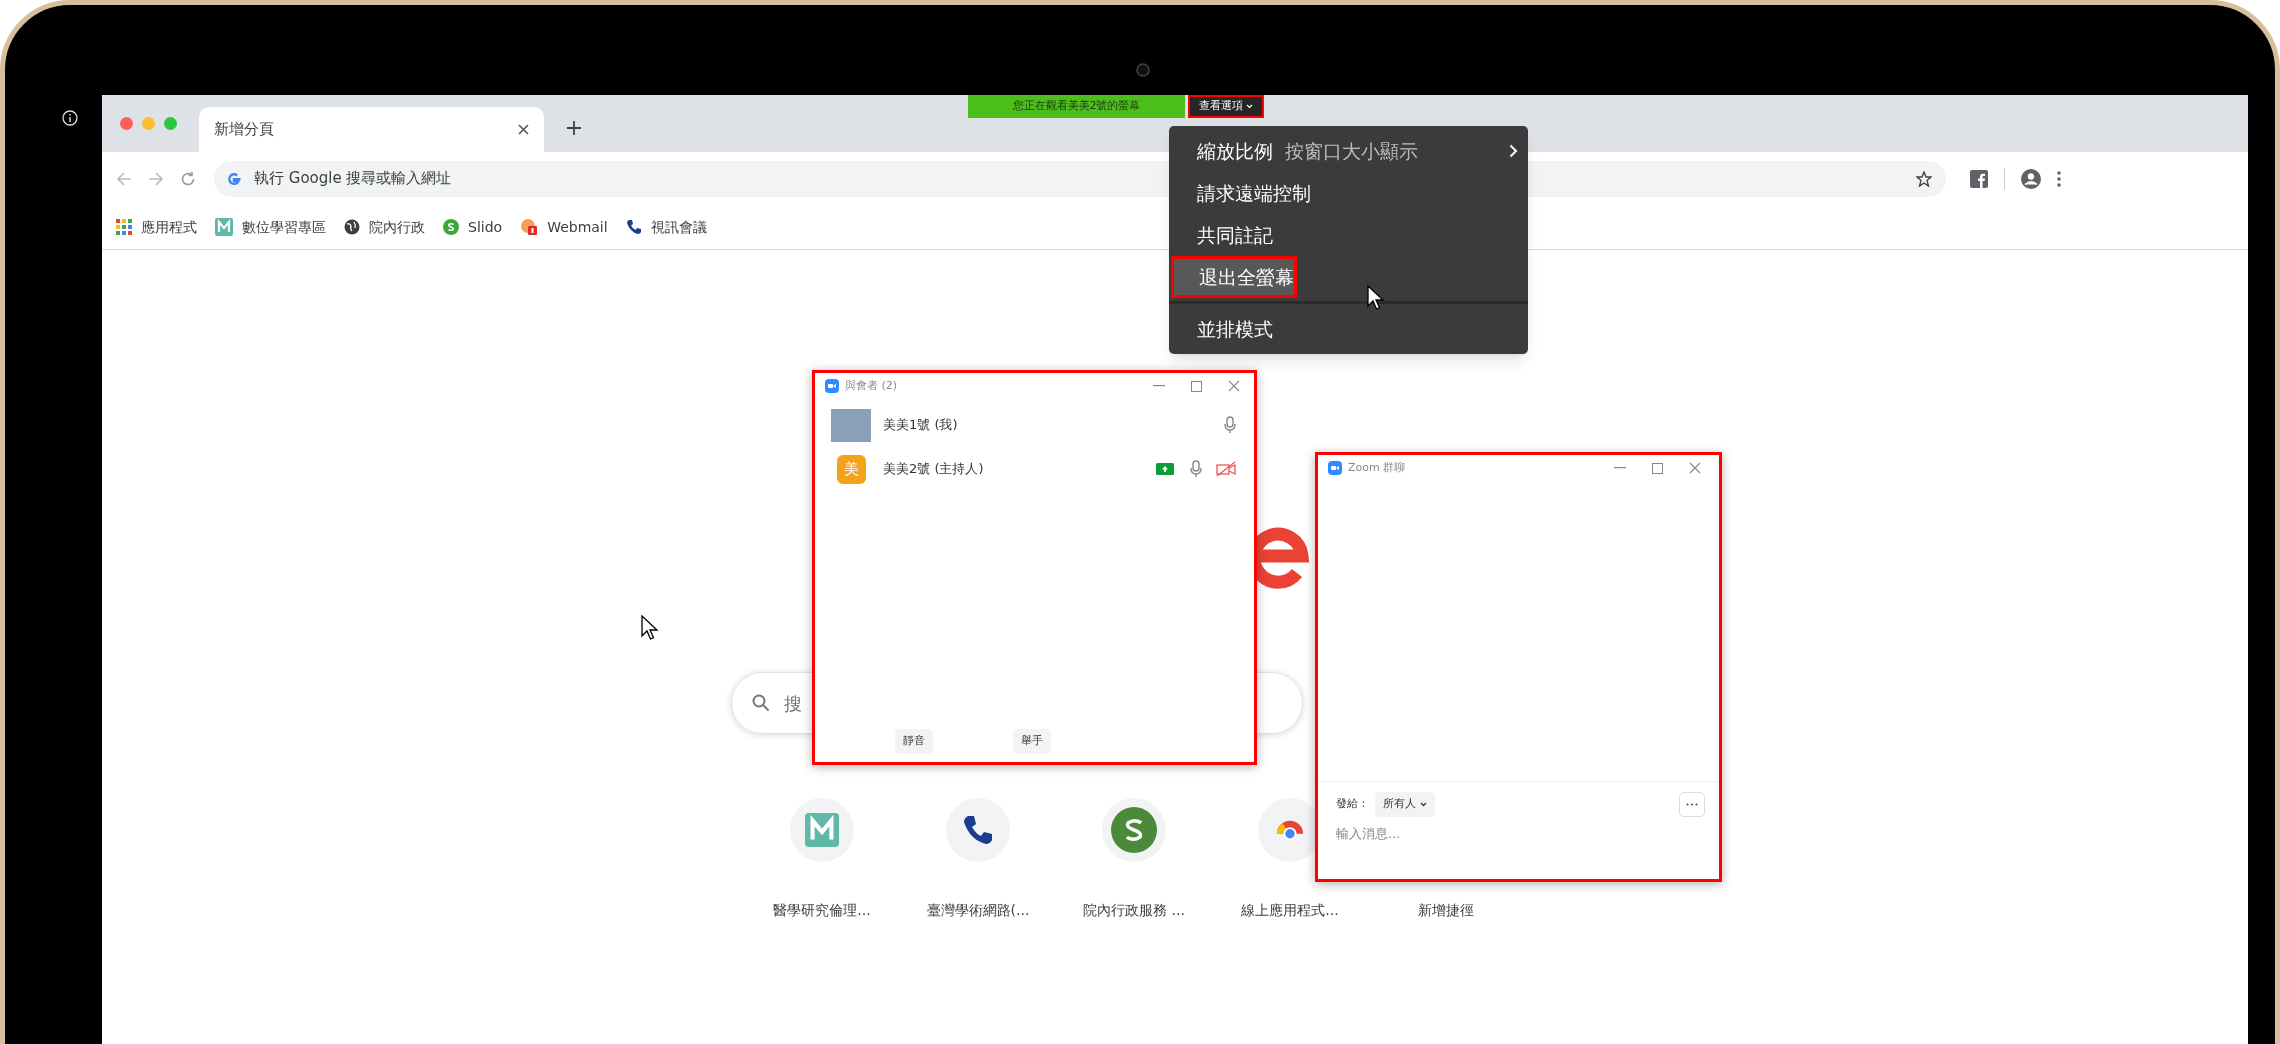  What do you see at coordinates (352, 227) in the screenshot?
I see `globe-icon` at bounding box center [352, 227].